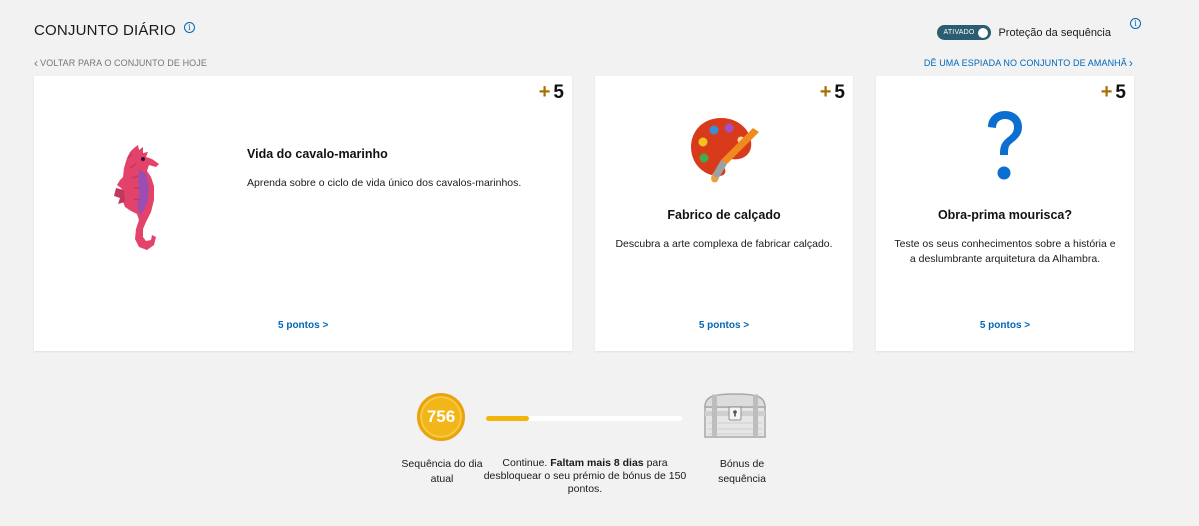  What do you see at coordinates (526, 463) in the screenshot?
I see `continue-prefix: Continue.` at bounding box center [526, 463].